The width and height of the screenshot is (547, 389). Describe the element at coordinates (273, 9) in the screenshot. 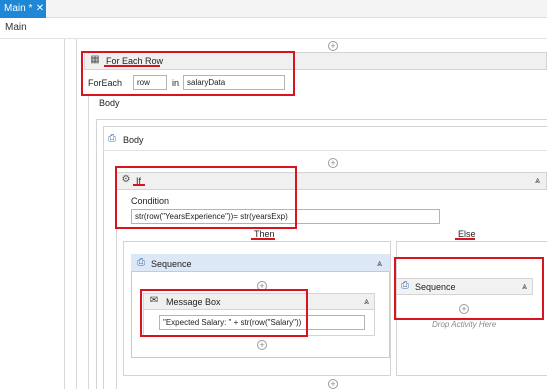

I see `tab-bar` at that location.